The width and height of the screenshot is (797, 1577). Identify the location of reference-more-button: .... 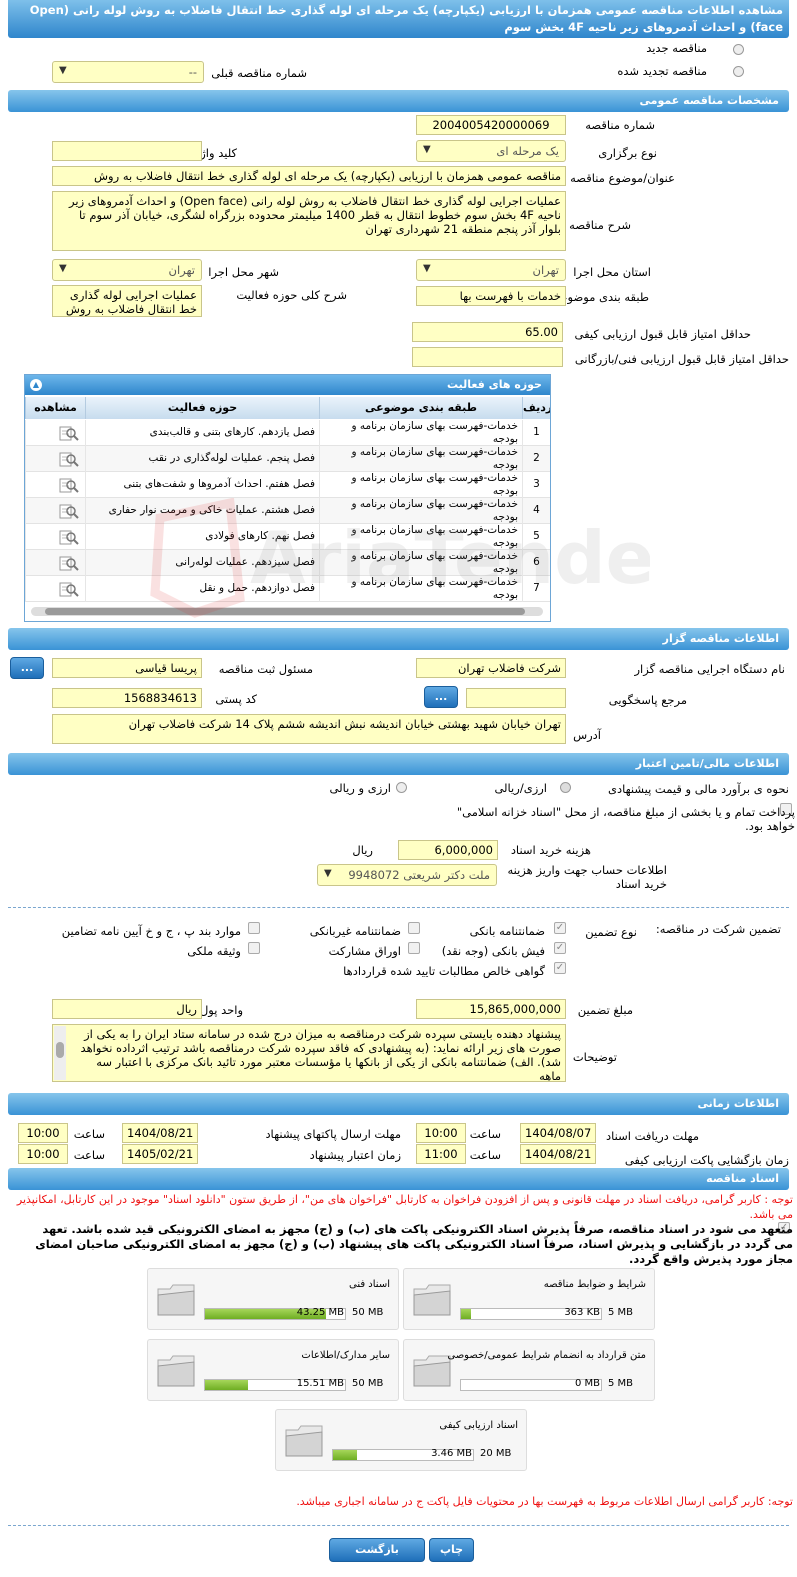
(441, 697).